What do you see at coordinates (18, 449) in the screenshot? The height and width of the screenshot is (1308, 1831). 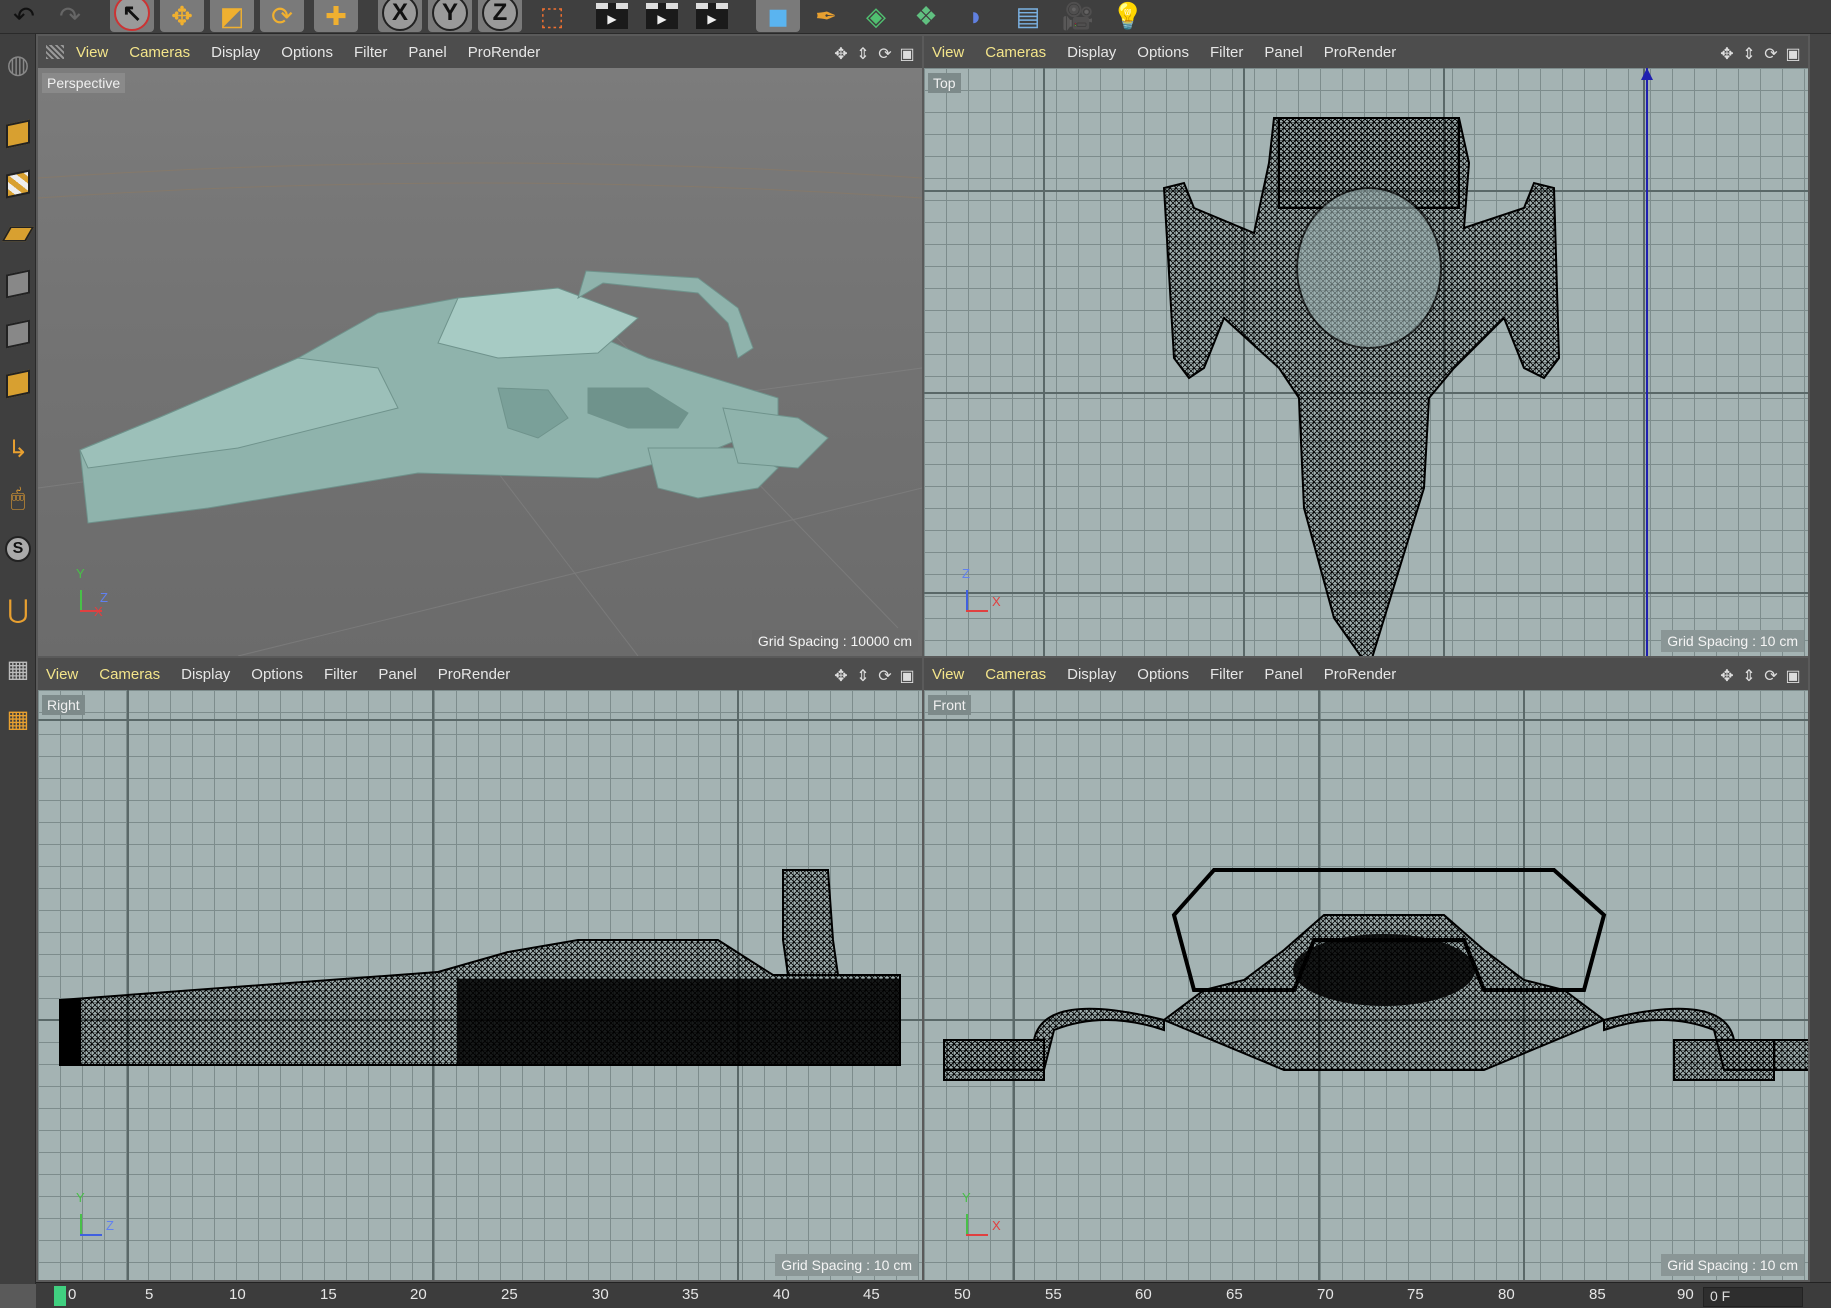 I see `axis-mode-icon: ↳` at bounding box center [18, 449].